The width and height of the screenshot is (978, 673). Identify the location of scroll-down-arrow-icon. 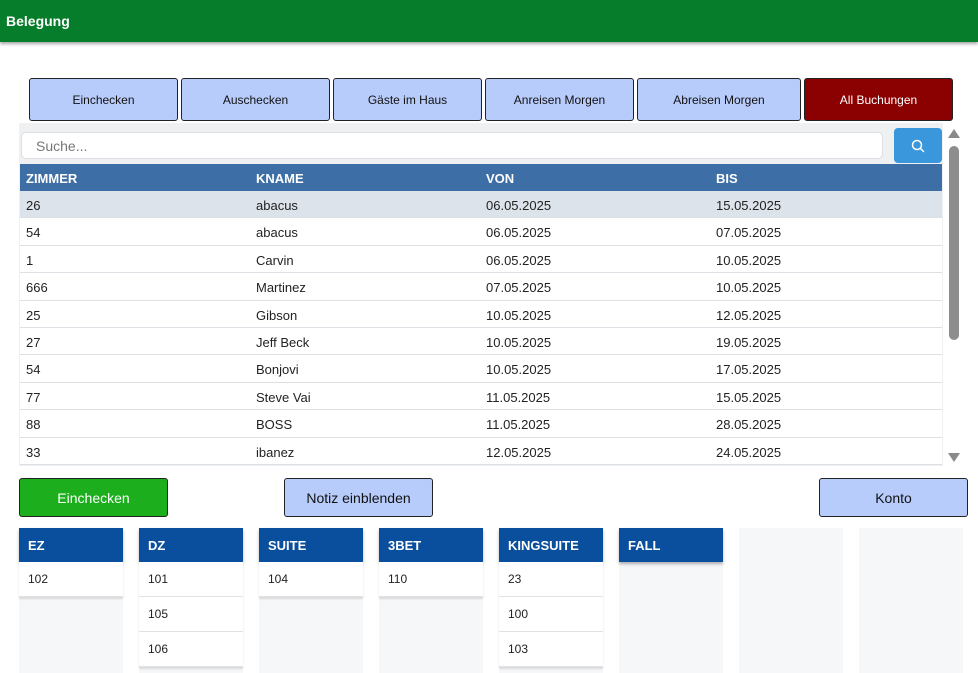
(954, 457).